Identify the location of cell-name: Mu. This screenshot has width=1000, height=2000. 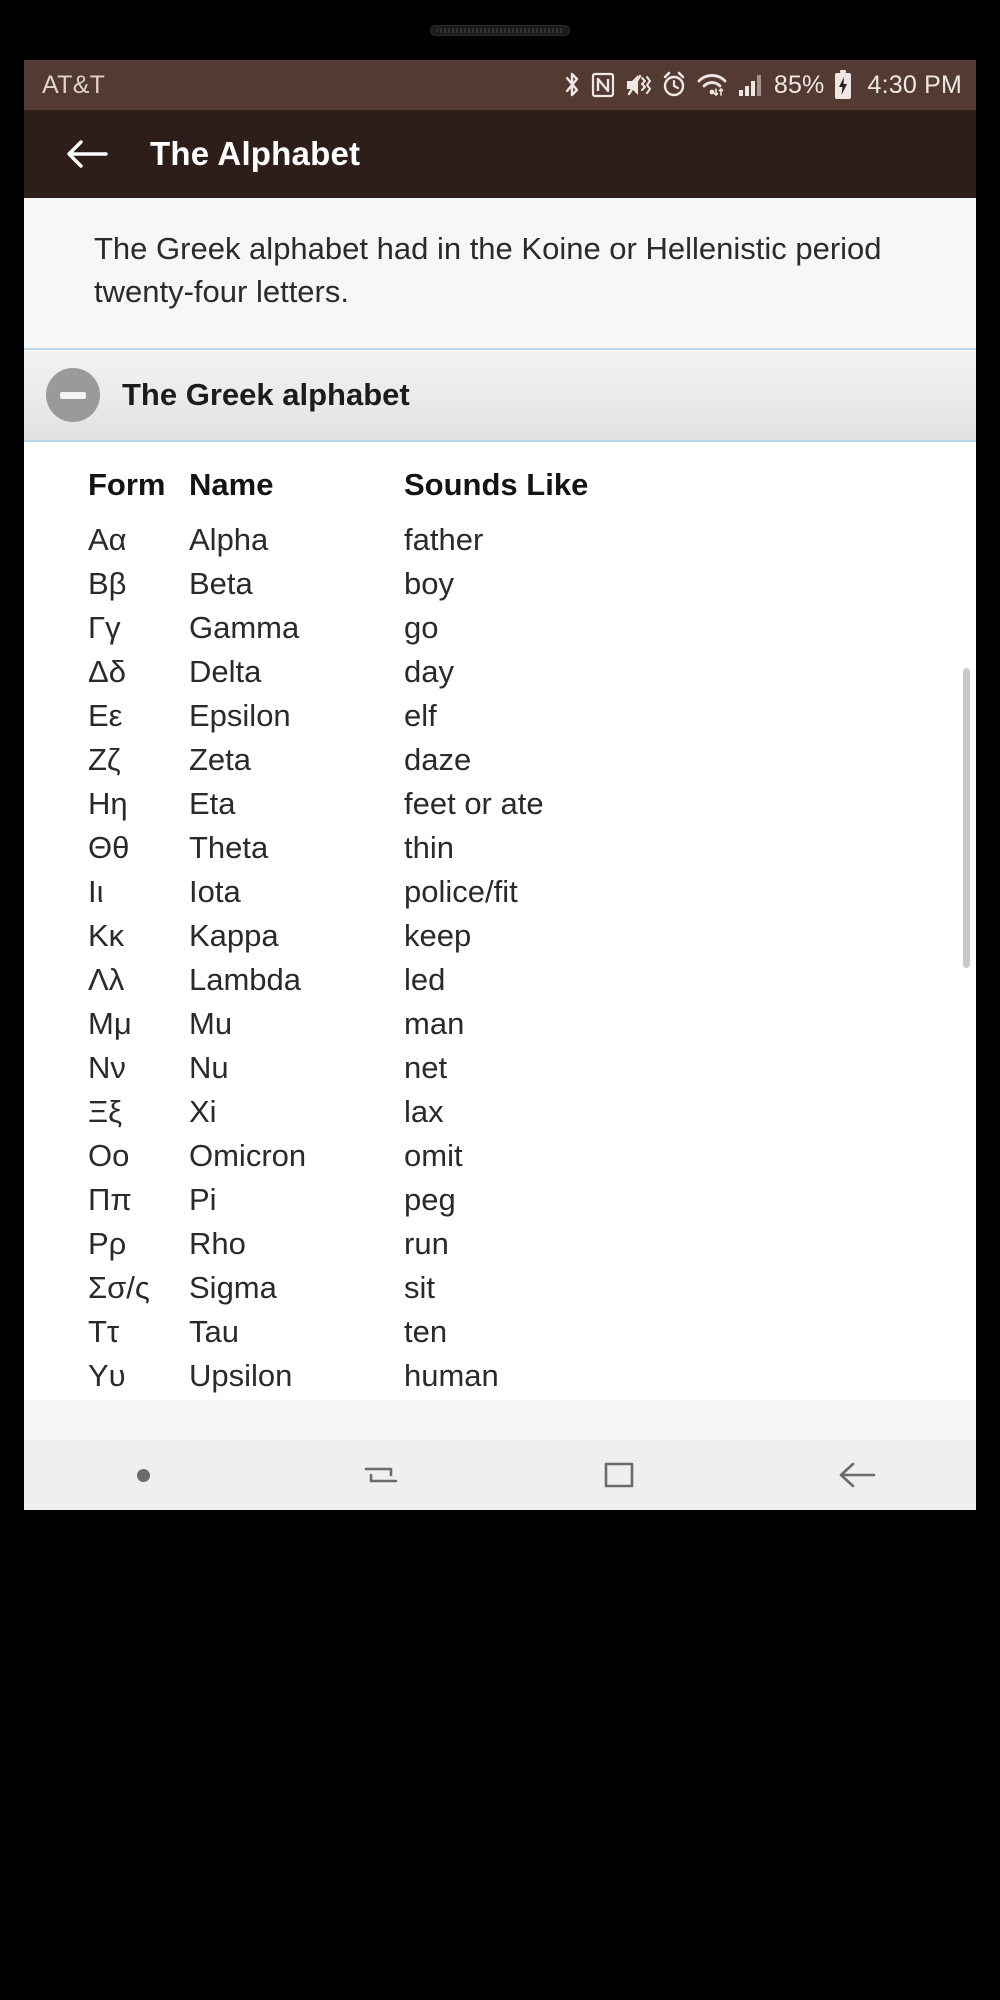
(211, 1023).